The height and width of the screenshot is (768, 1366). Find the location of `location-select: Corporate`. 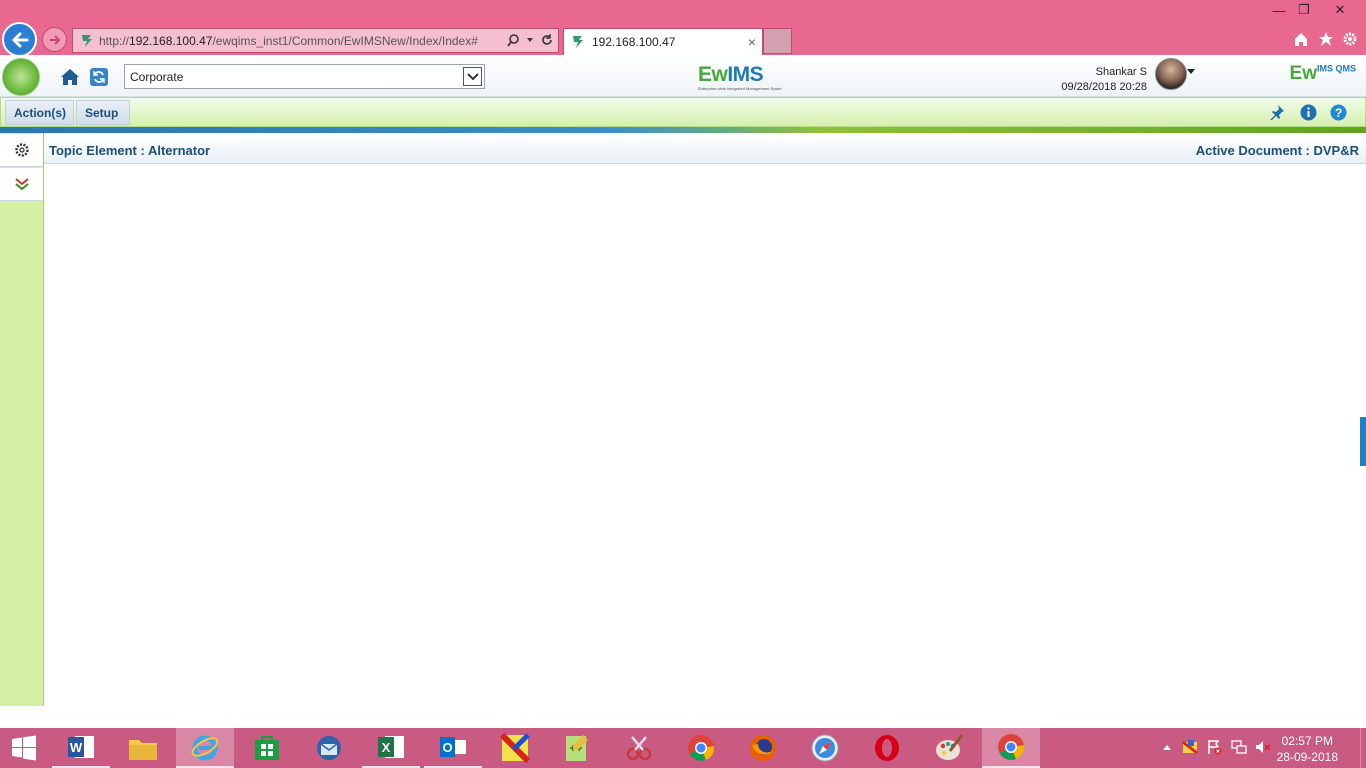

location-select: Corporate is located at coordinates (304, 76).